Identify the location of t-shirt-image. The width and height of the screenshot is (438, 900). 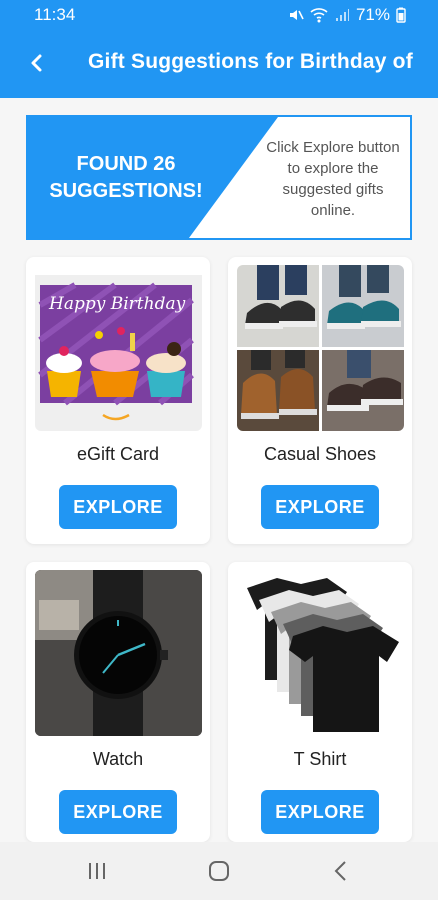
(320, 653).